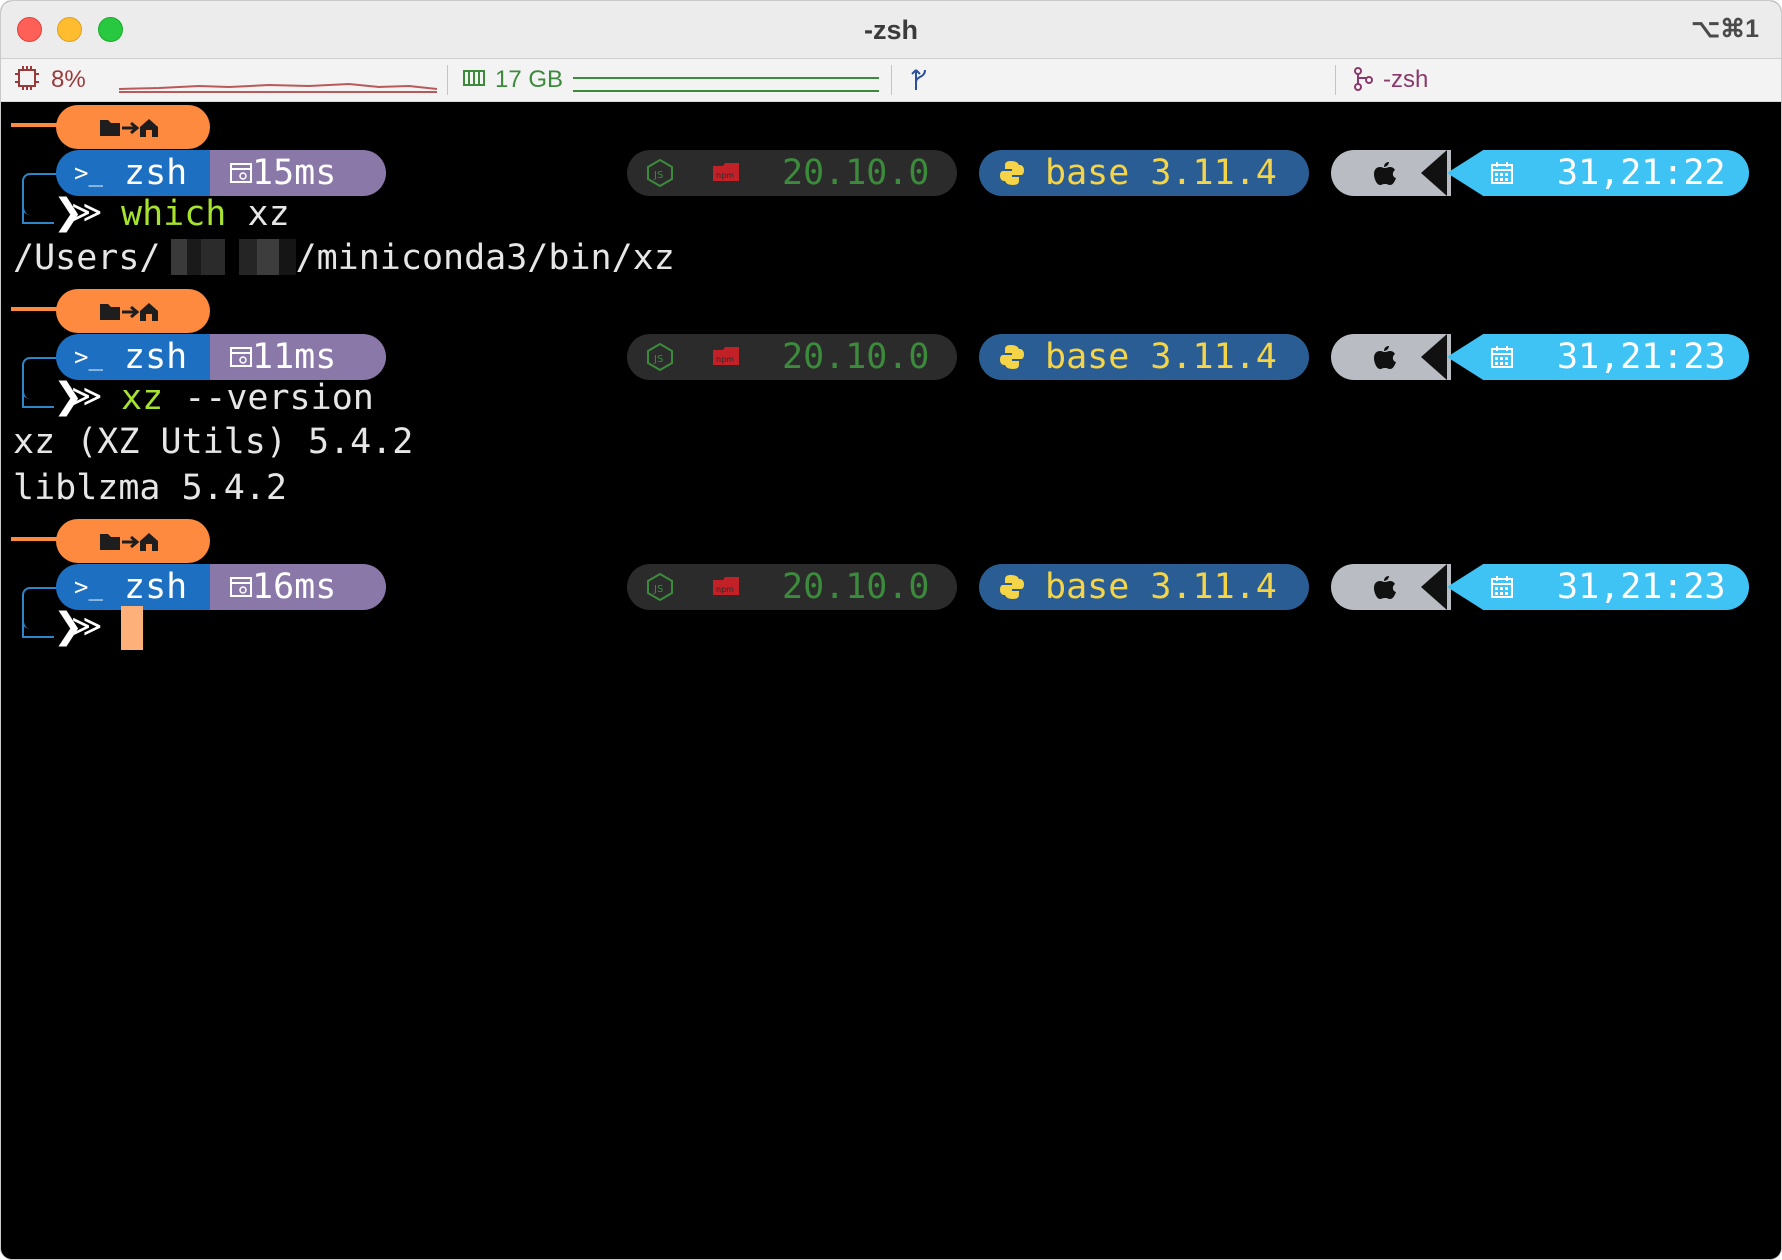 The width and height of the screenshot is (1782, 1260). I want to click on memory-graph, so click(726, 83).